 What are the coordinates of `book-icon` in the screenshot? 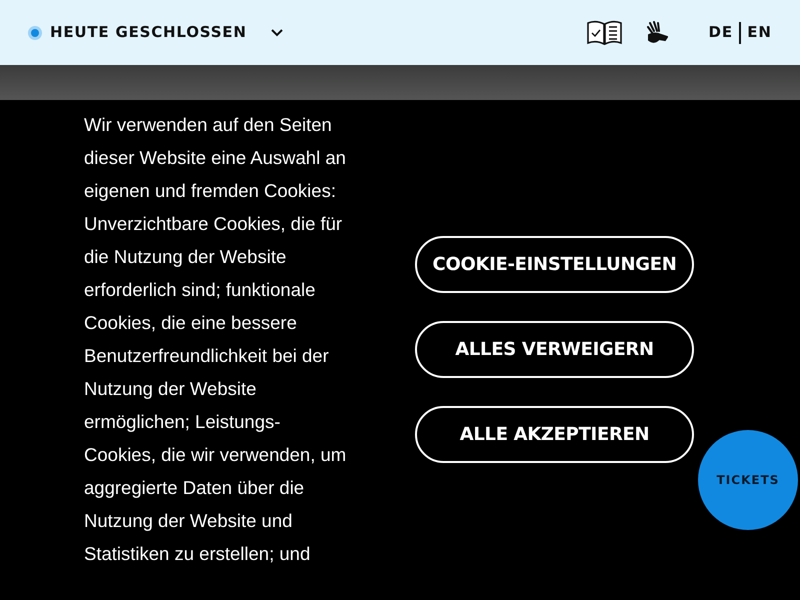 It's located at (604, 32).